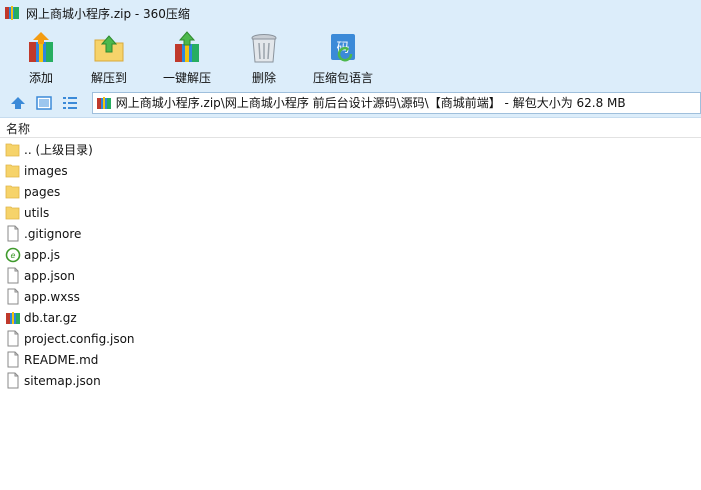 Image resolution: width=701 pixels, height=490 pixels. Describe the element at coordinates (42, 254) in the screenshot. I see `file-name: app.js` at that location.